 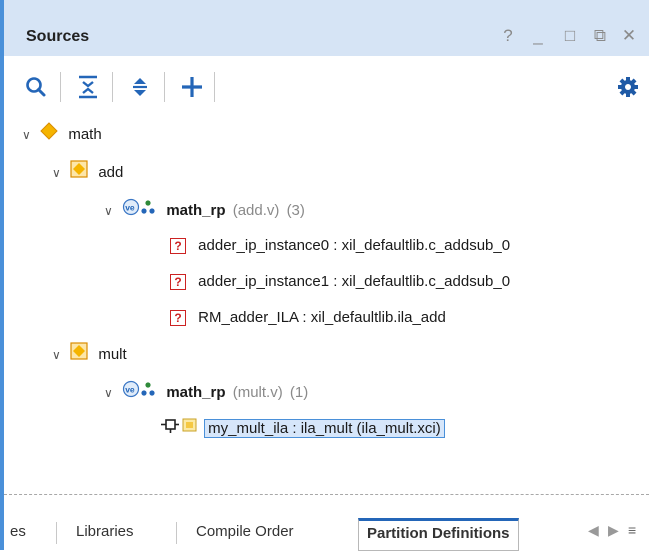 What do you see at coordinates (140, 87) in the screenshot?
I see `expand-all-icon` at bounding box center [140, 87].